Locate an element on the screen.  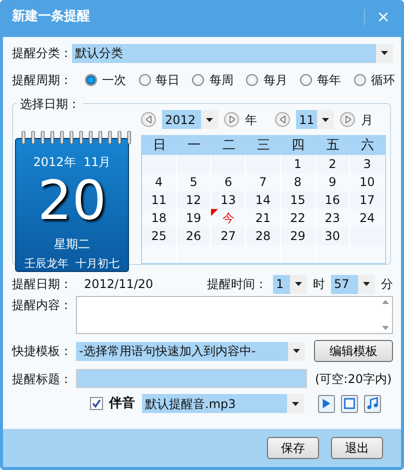
previous-month-button is located at coordinates (282, 119).